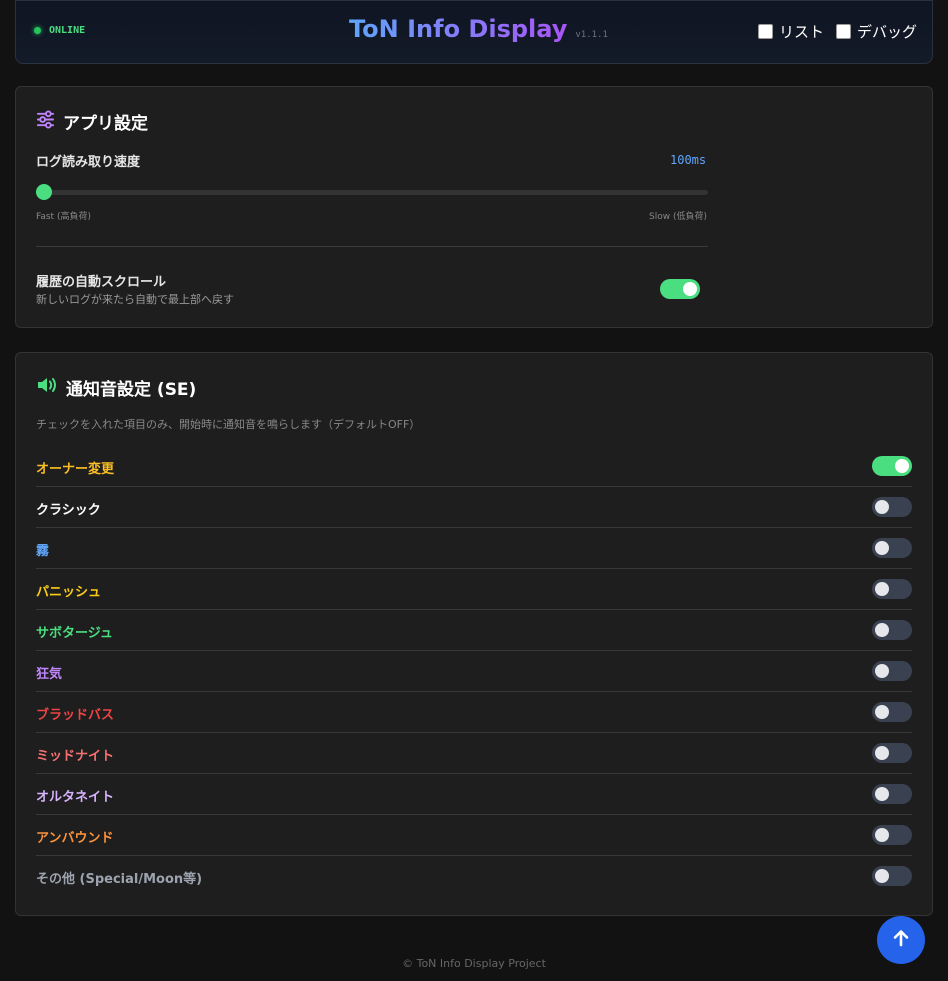 Image resolution: width=948 pixels, height=981 pixels. What do you see at coordinates (678, 217) in the screenshot?
I see `slider-max-label: Slow (低負荷)` at bounding box center [678, 217].